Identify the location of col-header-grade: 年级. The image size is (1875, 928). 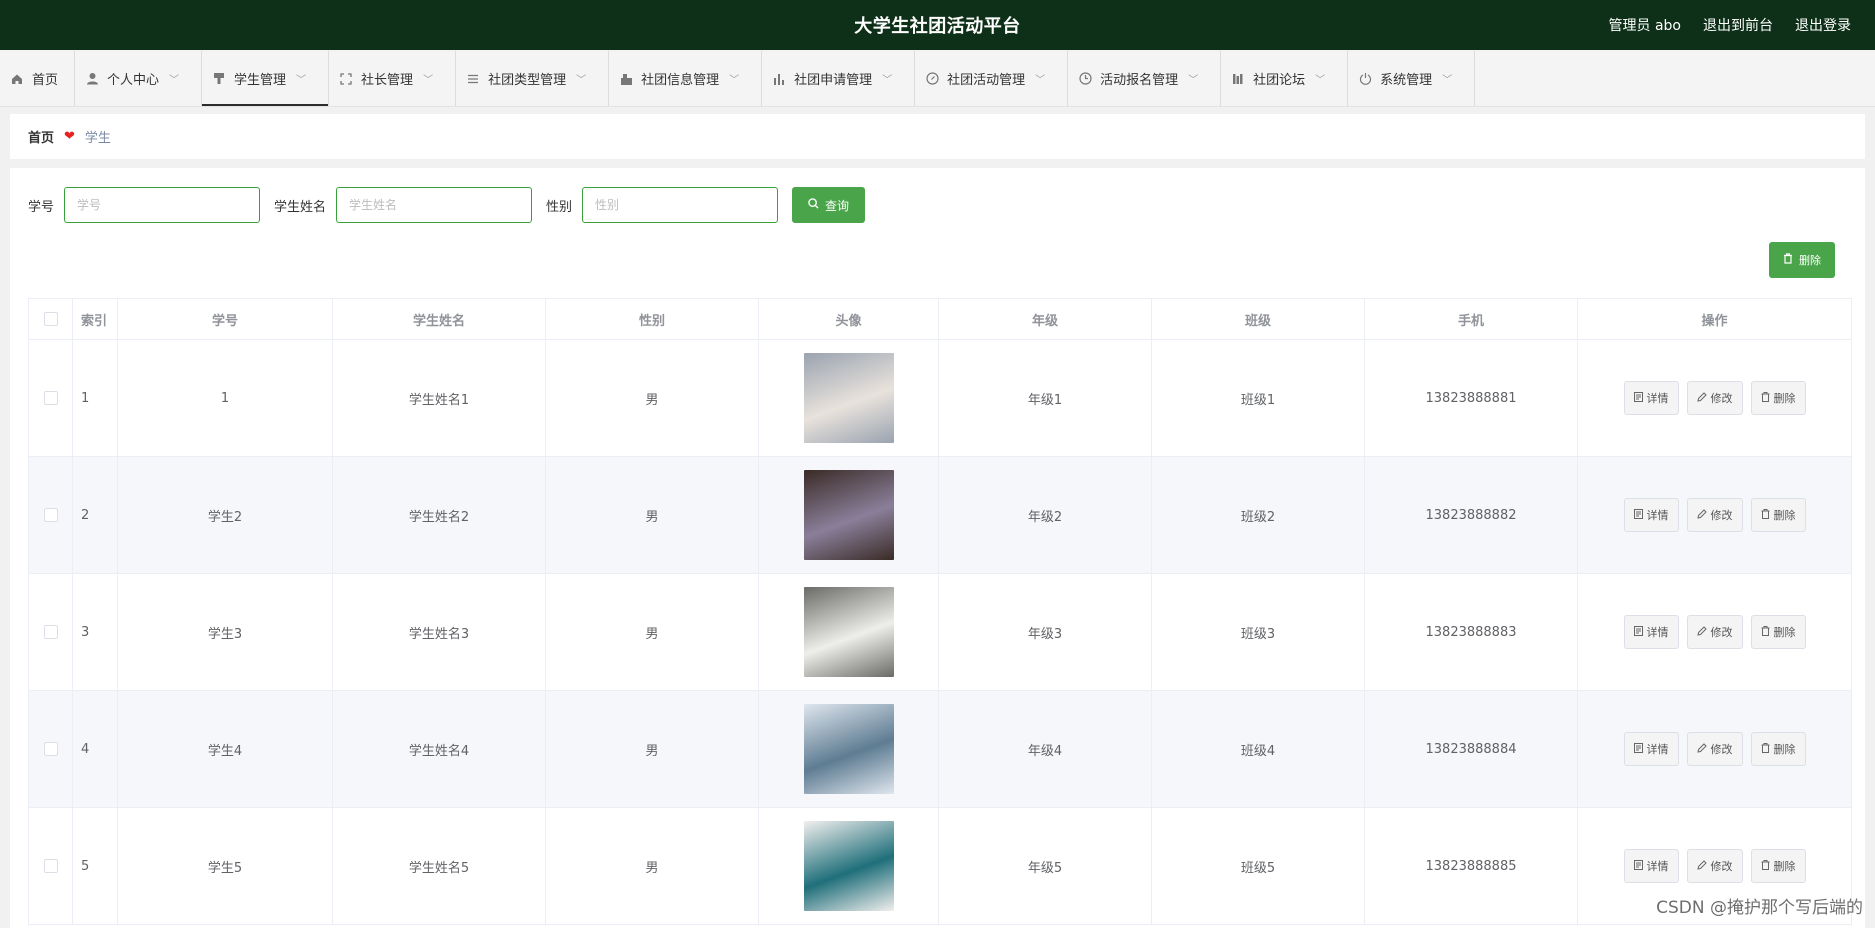
(1045, 319).